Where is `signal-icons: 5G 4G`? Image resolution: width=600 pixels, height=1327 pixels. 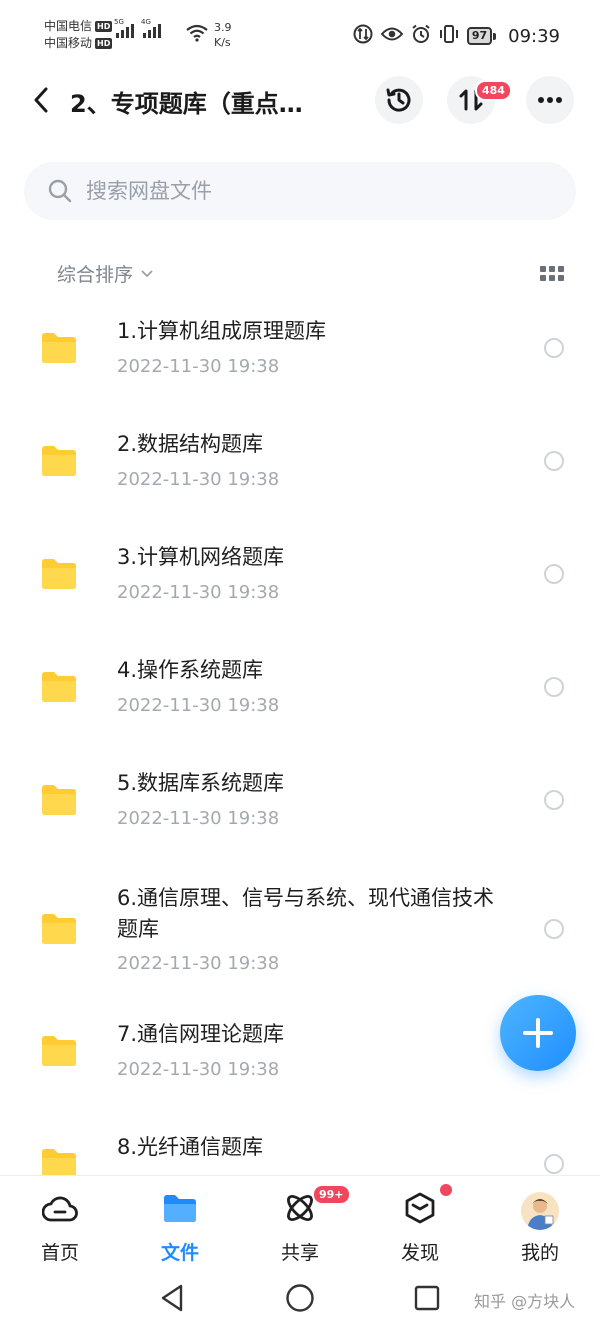 signal-icons: 5G 4G is located at coordinates (137, 28).